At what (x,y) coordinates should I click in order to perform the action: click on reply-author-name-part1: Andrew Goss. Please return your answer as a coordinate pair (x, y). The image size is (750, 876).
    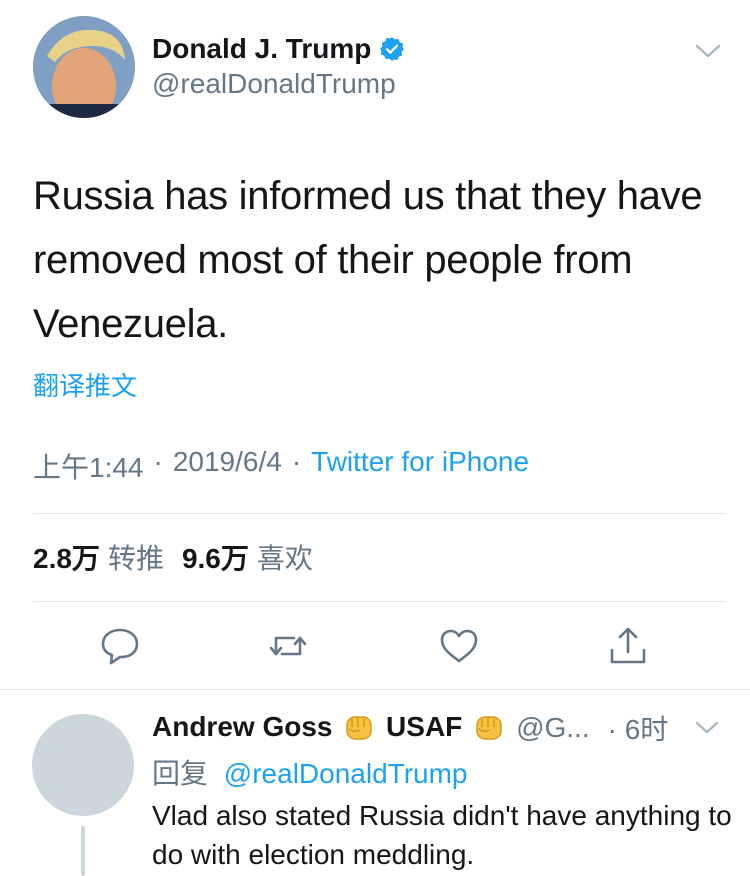
    Looking at the image, I should click on (242, 726).